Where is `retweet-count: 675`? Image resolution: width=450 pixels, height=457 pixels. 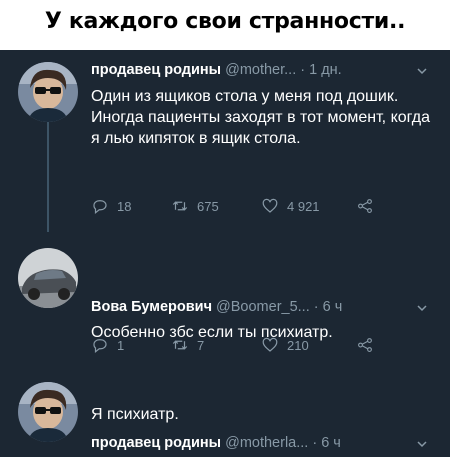
retweet-count: 675 is located at coordinates (208, 206).